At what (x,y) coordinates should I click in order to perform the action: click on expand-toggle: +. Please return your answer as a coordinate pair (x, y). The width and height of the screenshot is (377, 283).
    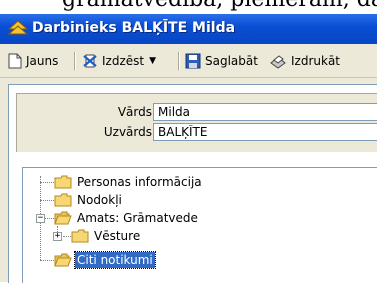
    Looking at the image, I should click on (57, 236).